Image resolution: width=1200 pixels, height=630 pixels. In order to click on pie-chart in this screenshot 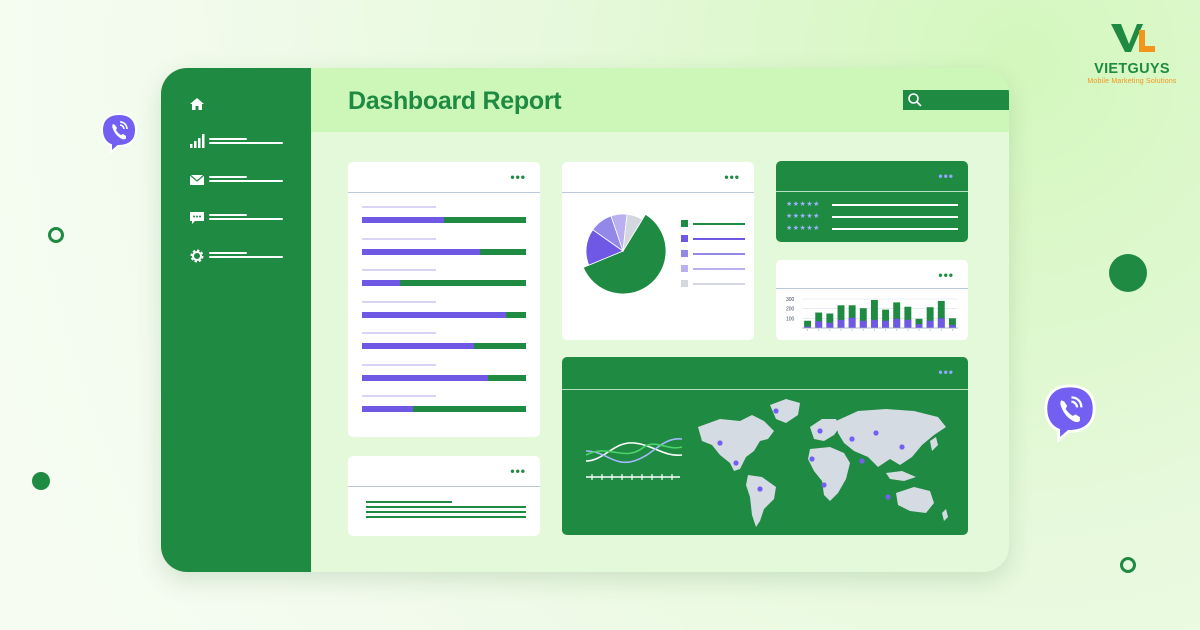, I will do `click(624, 254)`.